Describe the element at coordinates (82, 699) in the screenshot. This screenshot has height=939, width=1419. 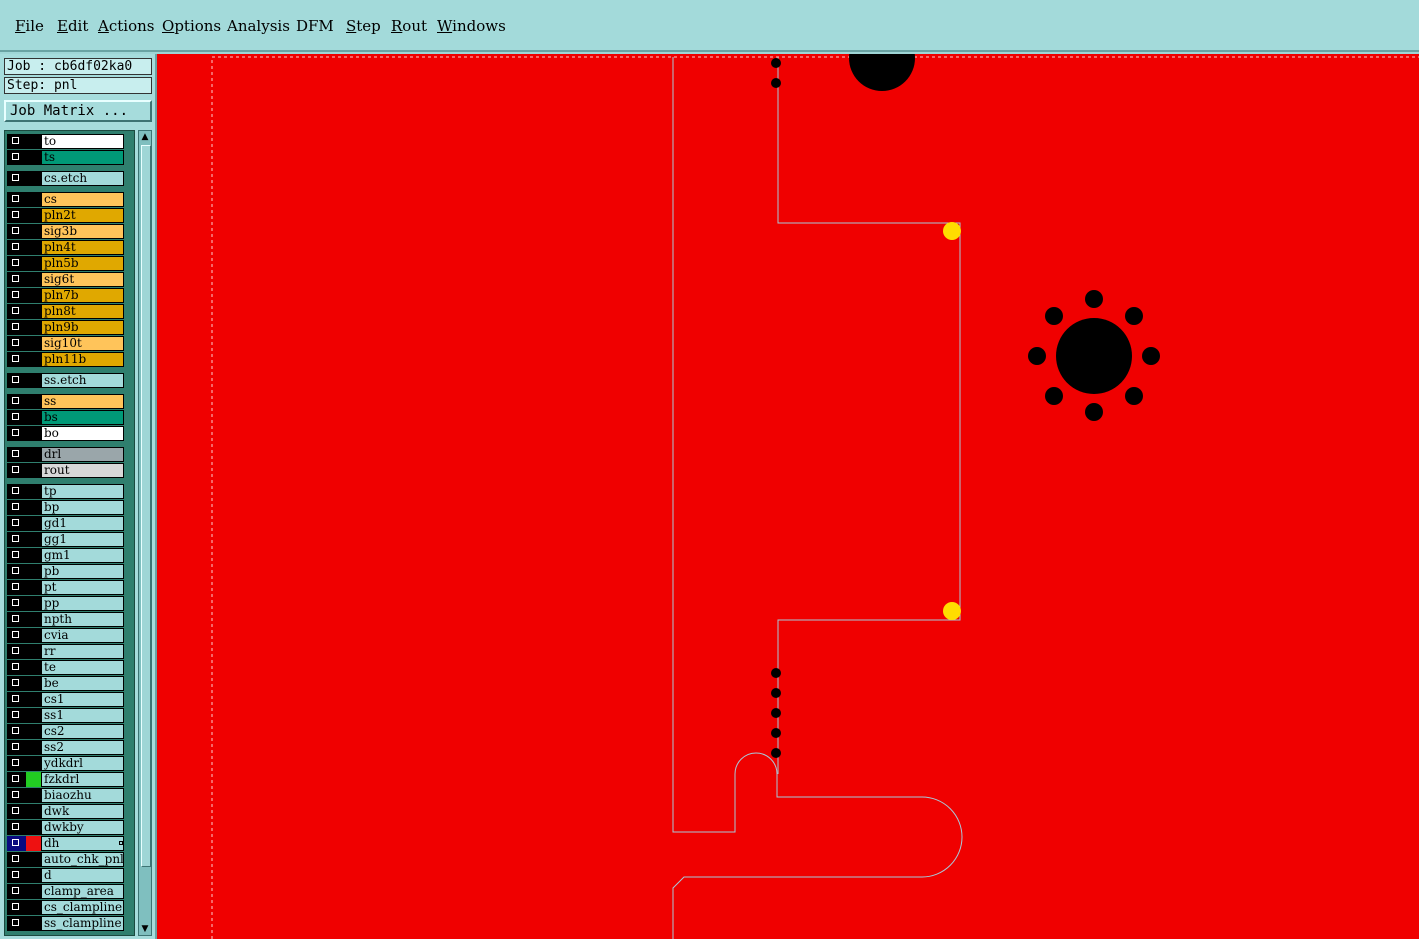
I see `layer-name: cs1` at that location.